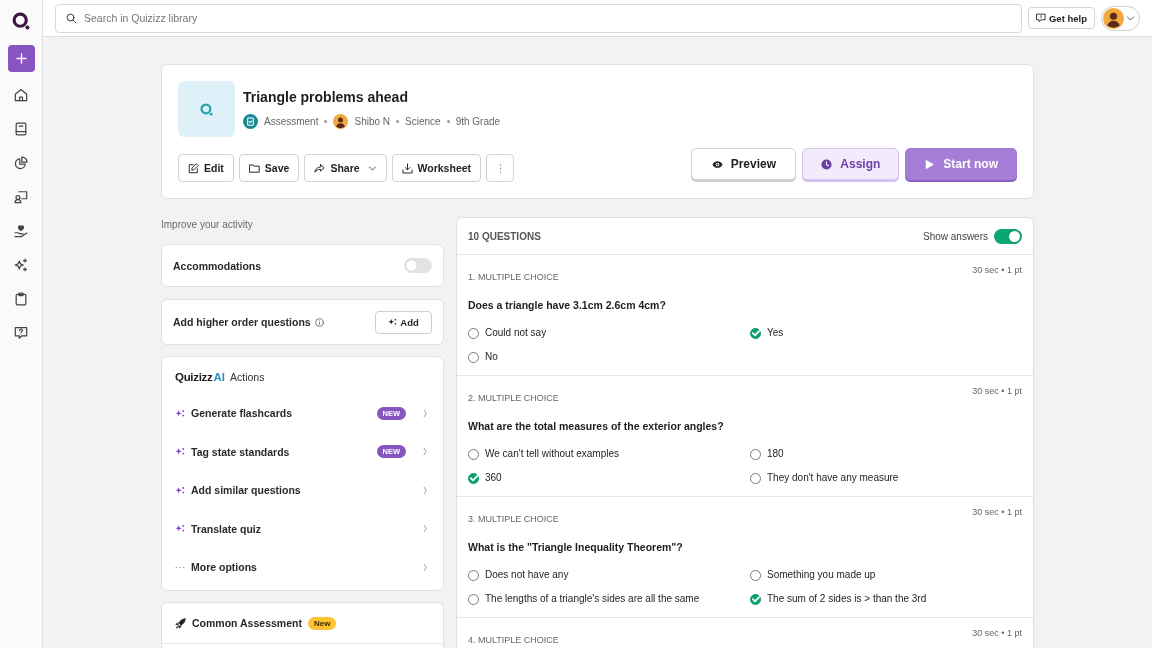 The width and height of the screenshot is (1152, 648). What do you see at coordinates (21, 129) in the screenshot?
I see `book-icon` at bounding box center [21, 129].